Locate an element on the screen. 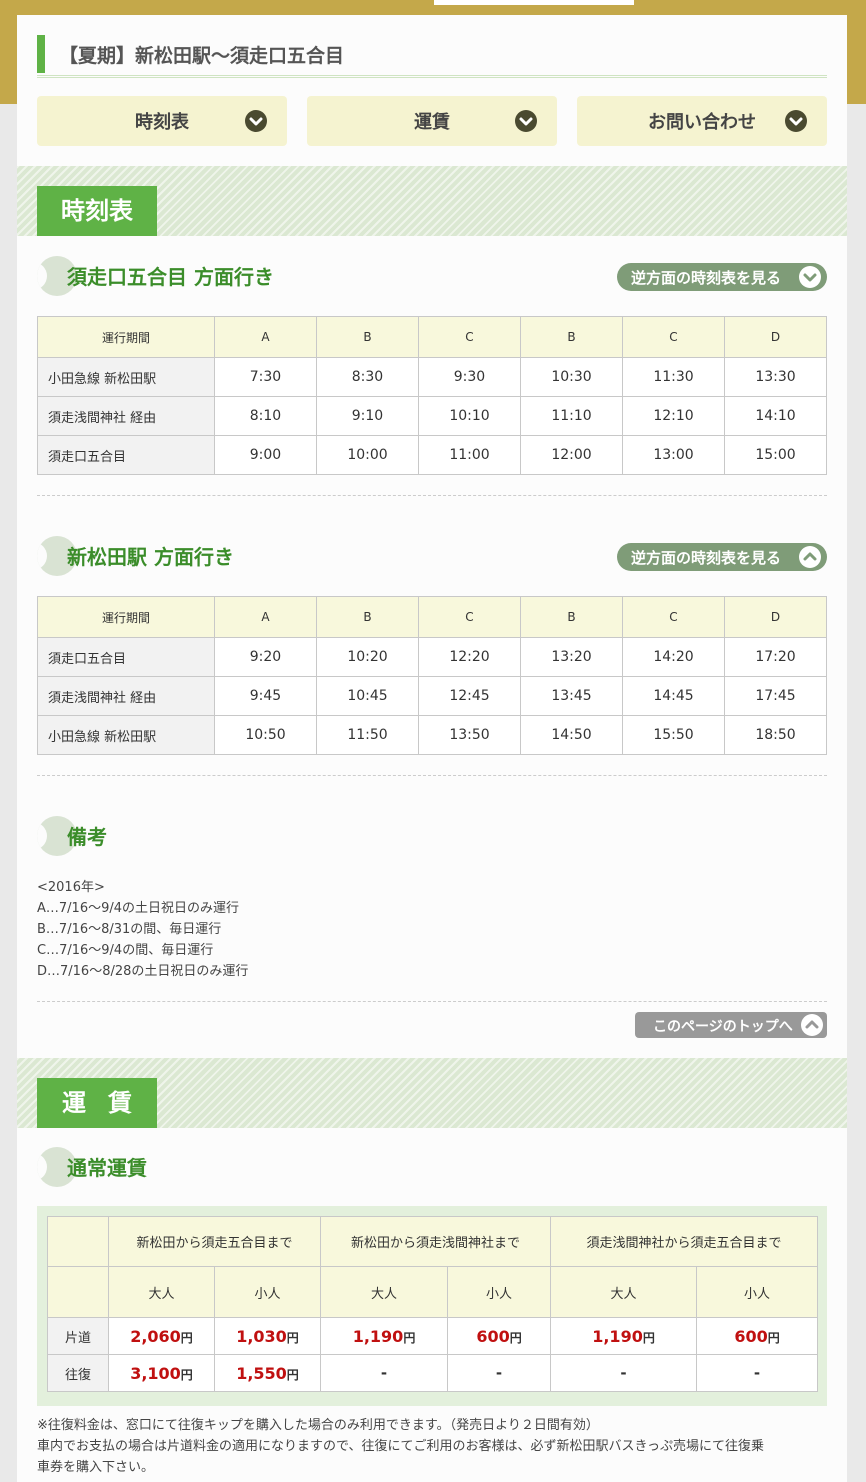  page-title-text: 【夏期】新松田駅～須走口五合目 is located at coordinates (202, 56).